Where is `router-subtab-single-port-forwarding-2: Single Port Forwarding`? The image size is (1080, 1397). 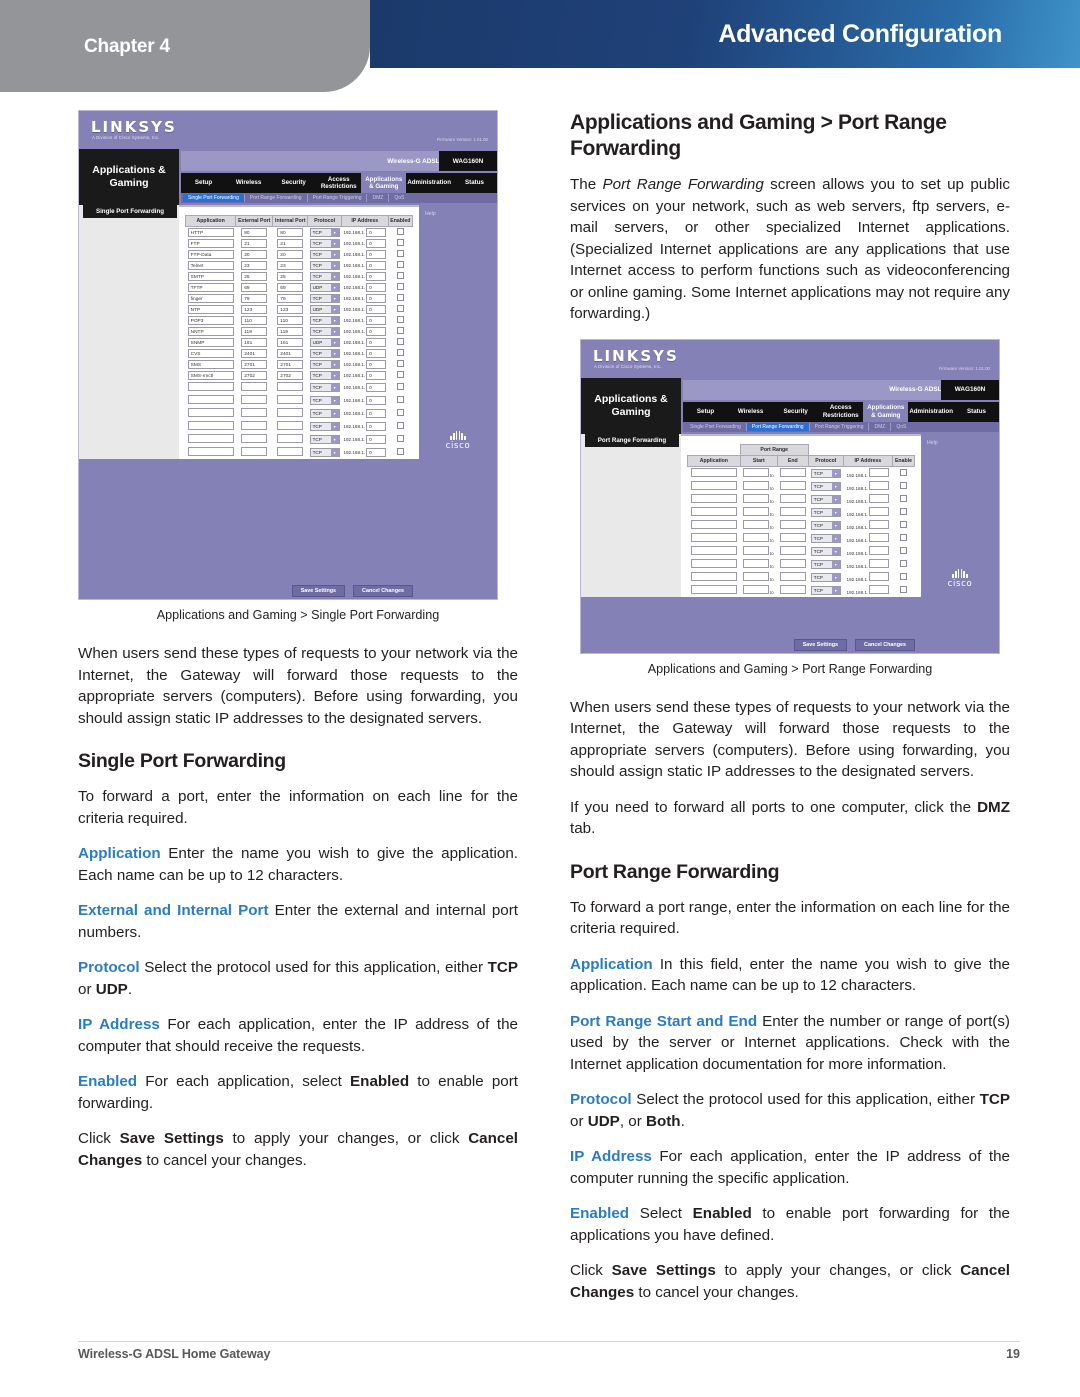
router-subtab-single-port-forwarding-2: Single Port Forwarding is located at coordinates (716, 426).